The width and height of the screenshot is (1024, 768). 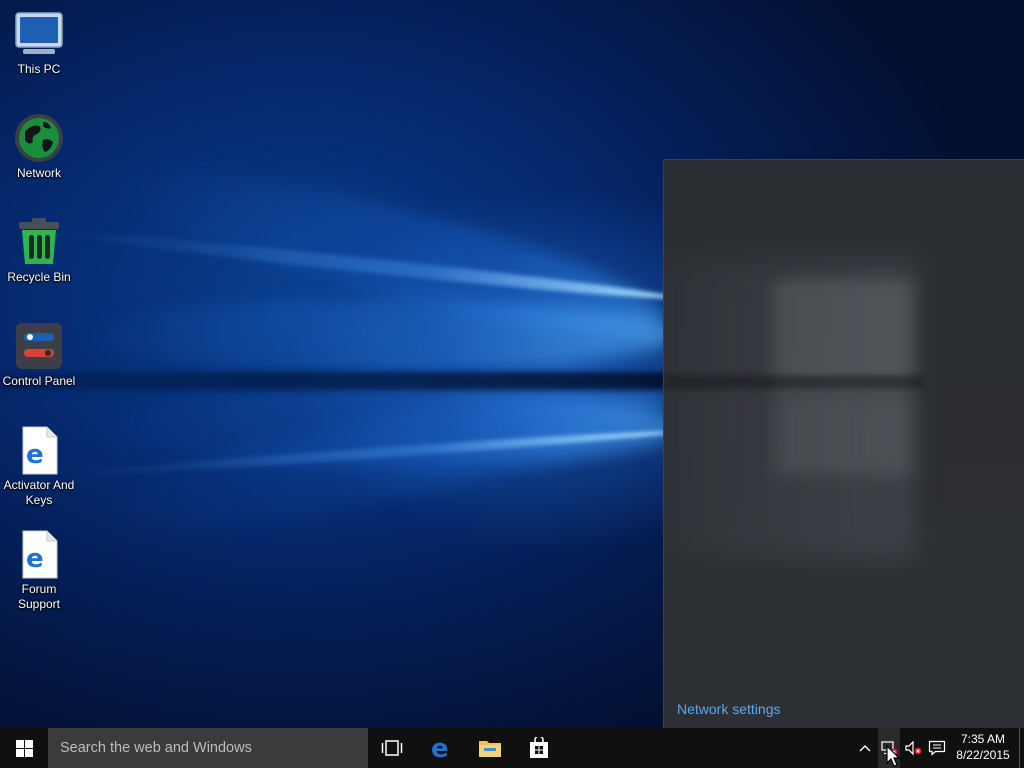 I want to click on folder-icon, so click(x=490, y=749).